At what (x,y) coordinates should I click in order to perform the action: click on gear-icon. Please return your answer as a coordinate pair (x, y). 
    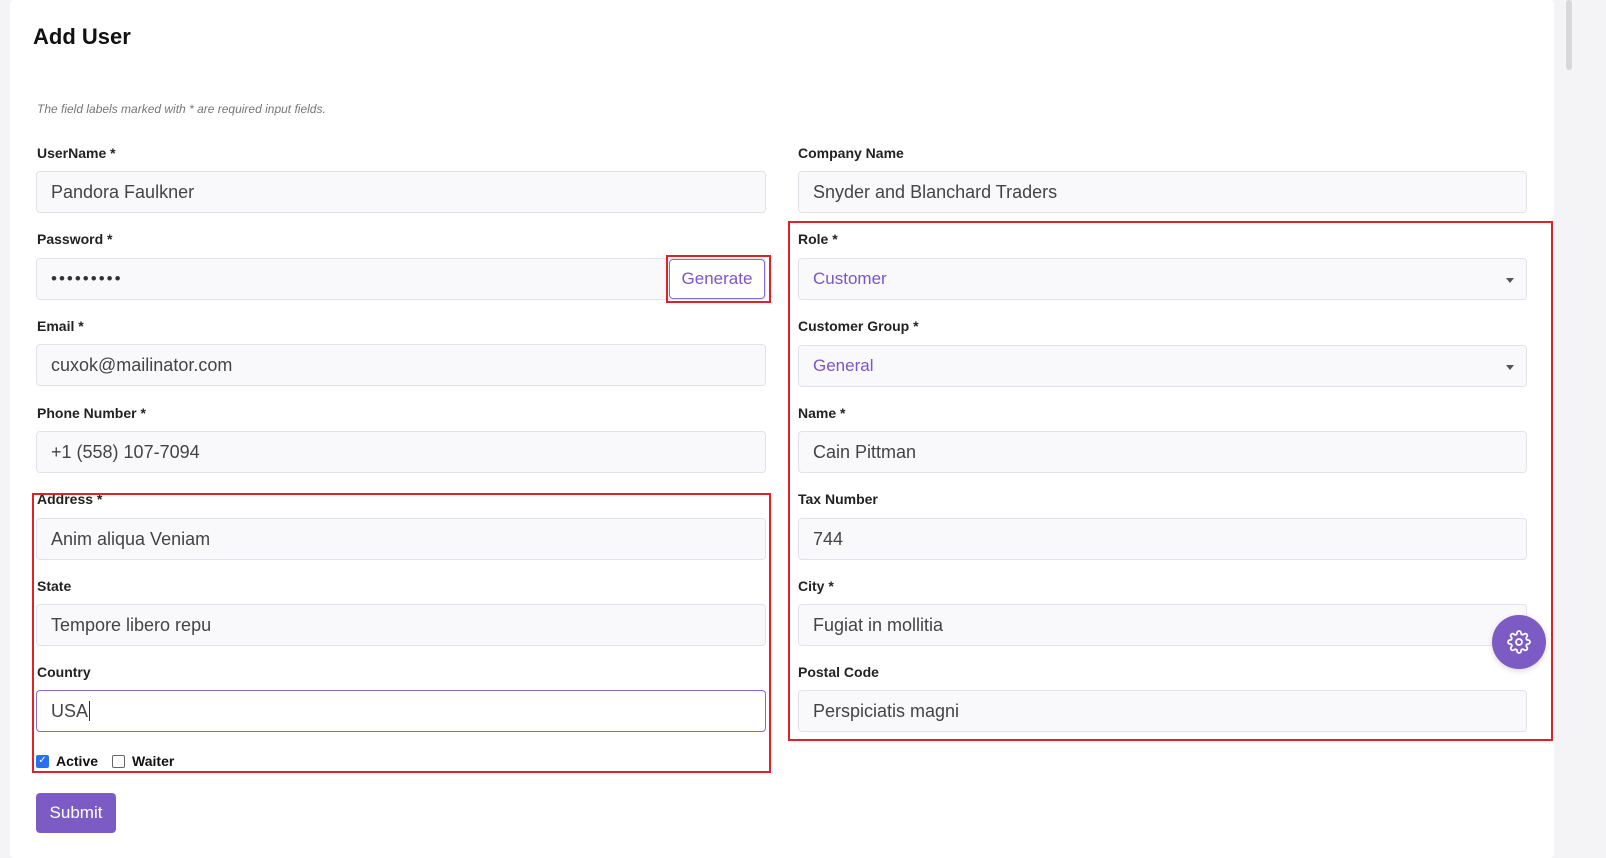
    Looking at the image, I should click on (1519, 642).